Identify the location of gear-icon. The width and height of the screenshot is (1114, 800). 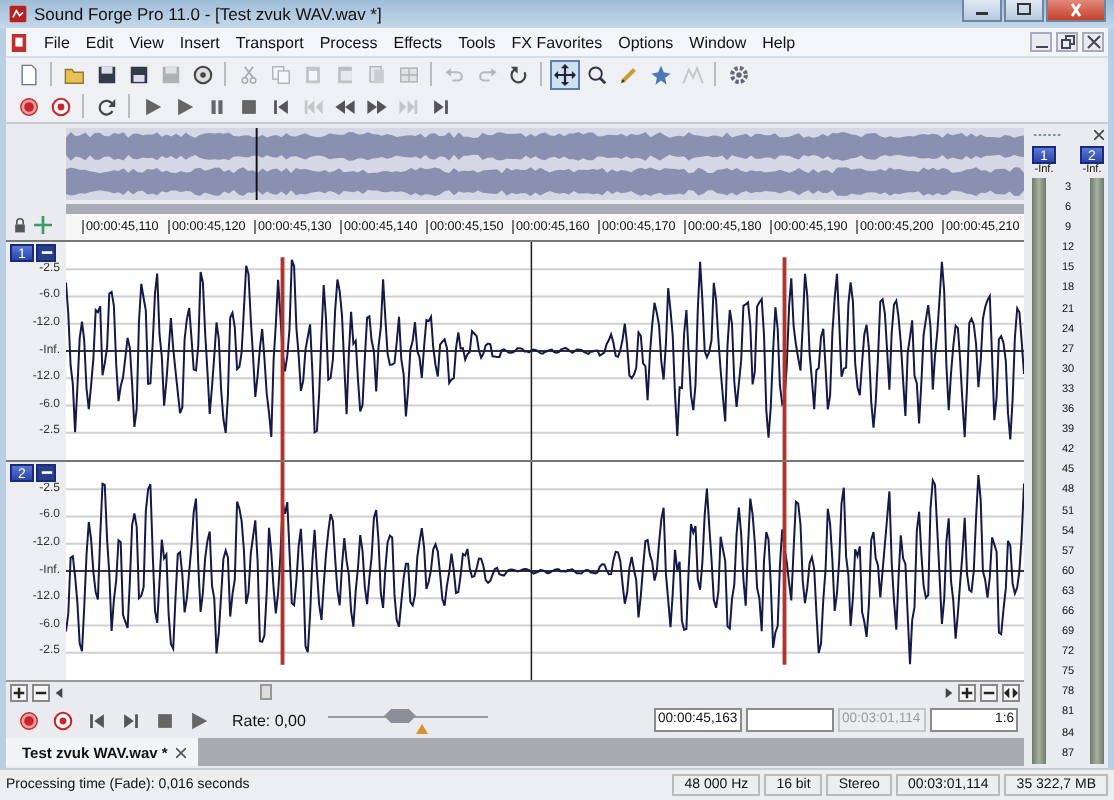
(738, 74).